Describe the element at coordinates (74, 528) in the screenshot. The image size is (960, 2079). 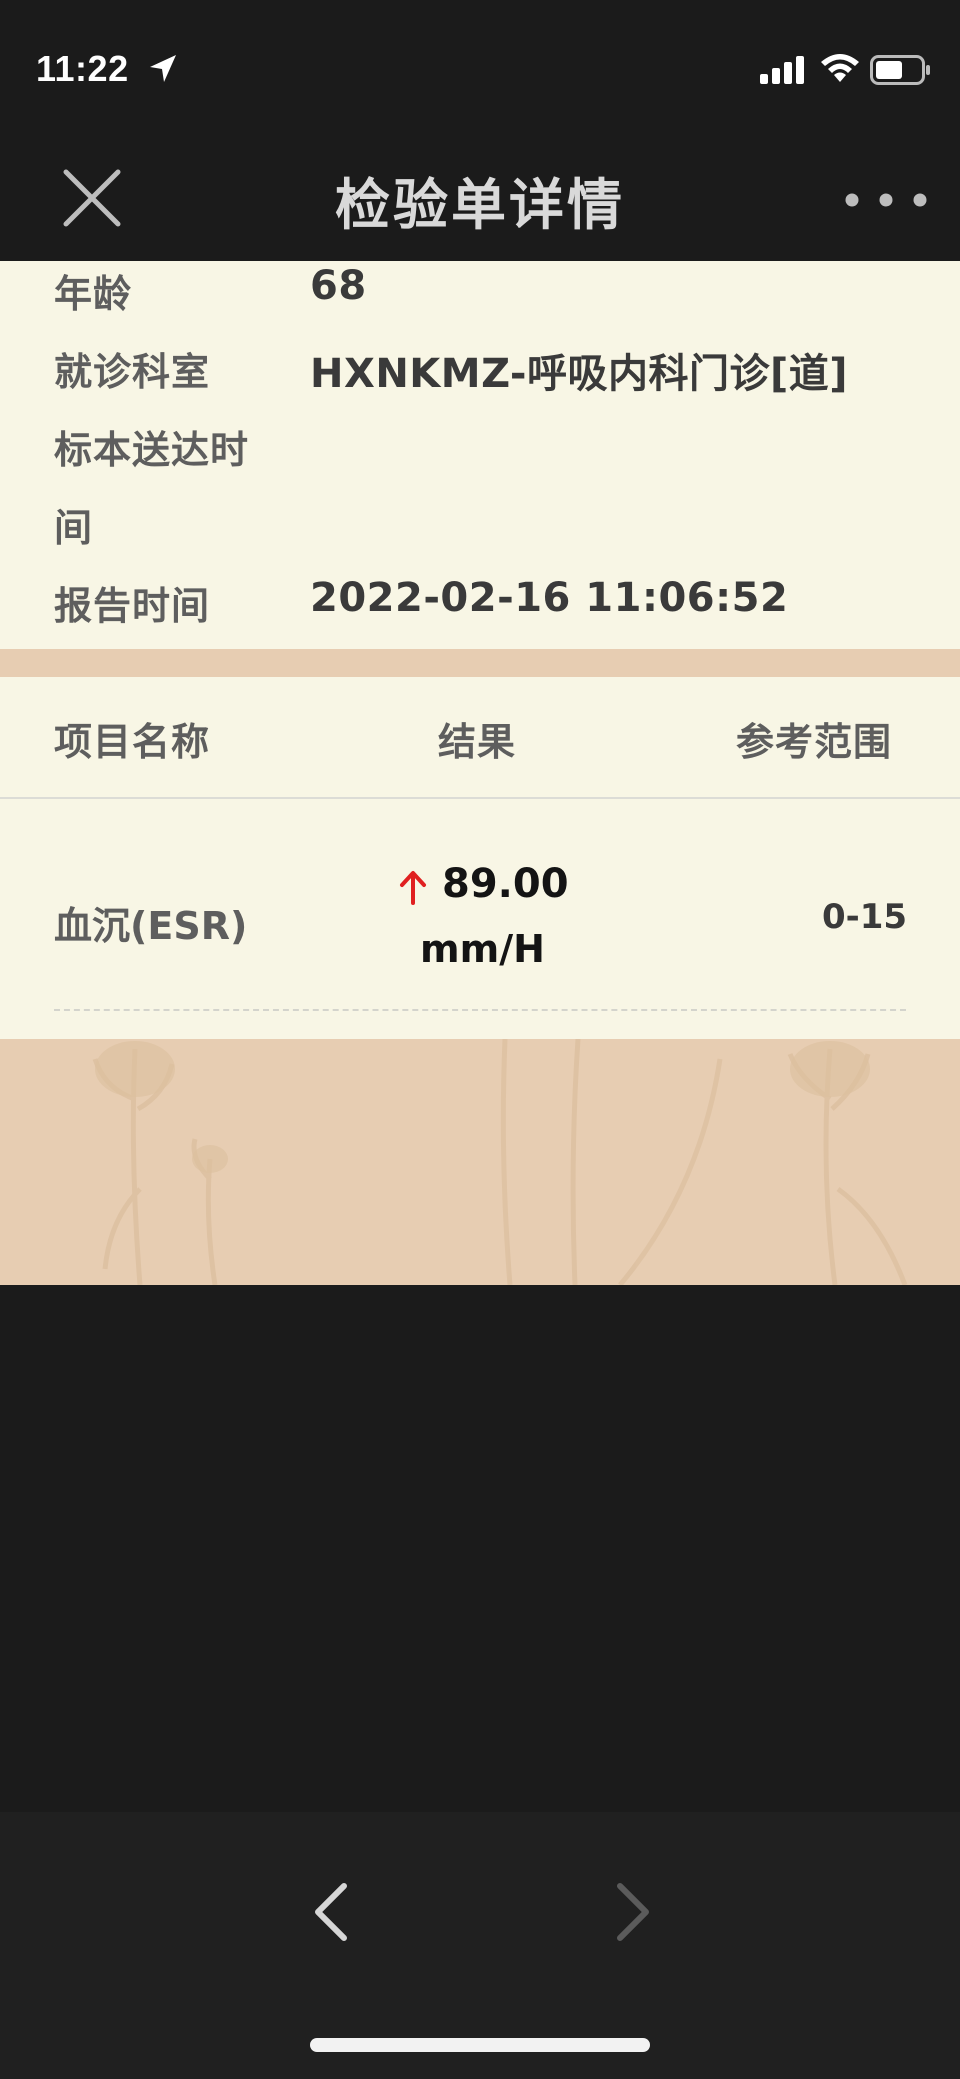
I see `specimen-arrival-label-cont: 间` at that location.